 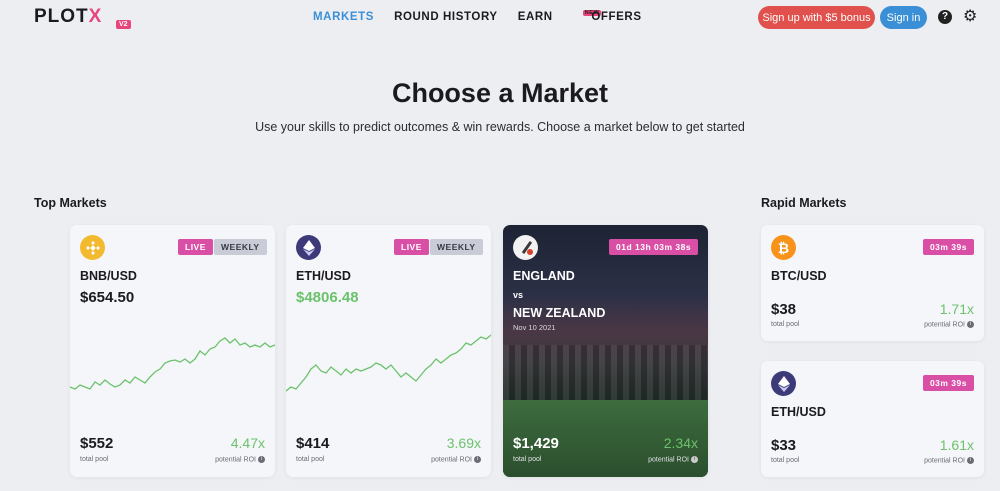 I want to click on countdown-timer: 01d 13h 03m 38s, so click(x=654, y=247).